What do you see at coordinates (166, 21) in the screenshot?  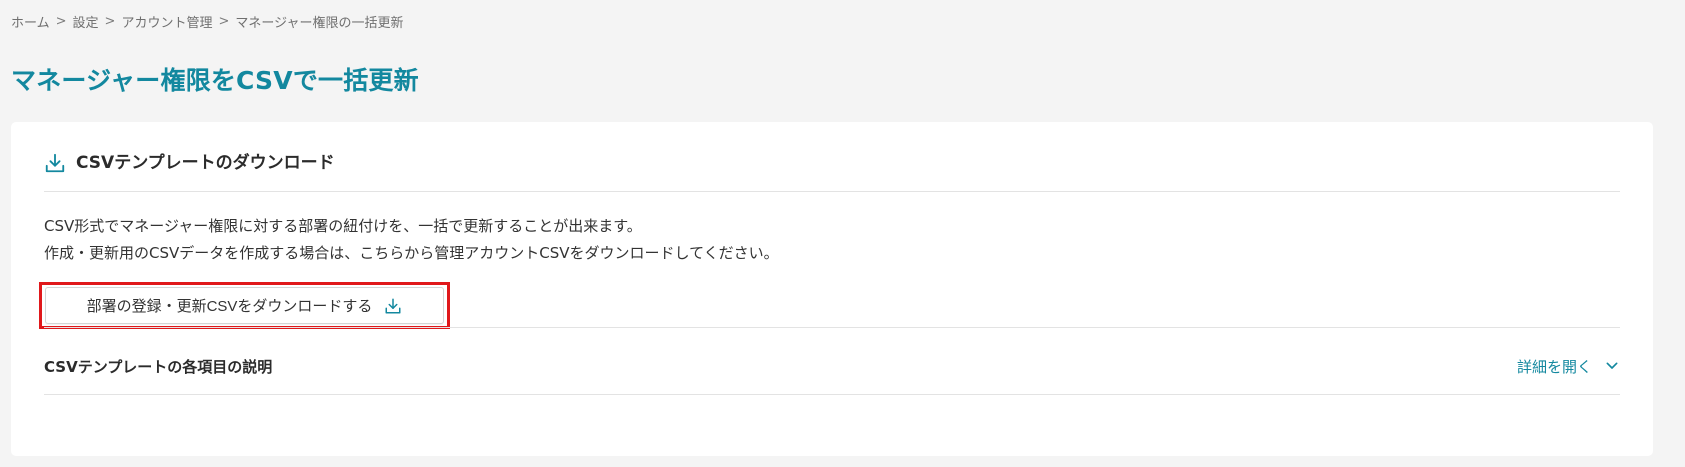 I see `breadcrumb-account-management: アカウント管理` at bounding box center [166, 21].